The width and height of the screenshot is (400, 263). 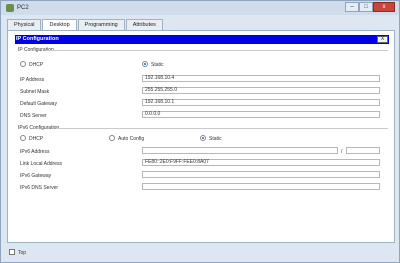 I want to click on ip-address-field: 192.168.10.4, so click(x=261, y=78).